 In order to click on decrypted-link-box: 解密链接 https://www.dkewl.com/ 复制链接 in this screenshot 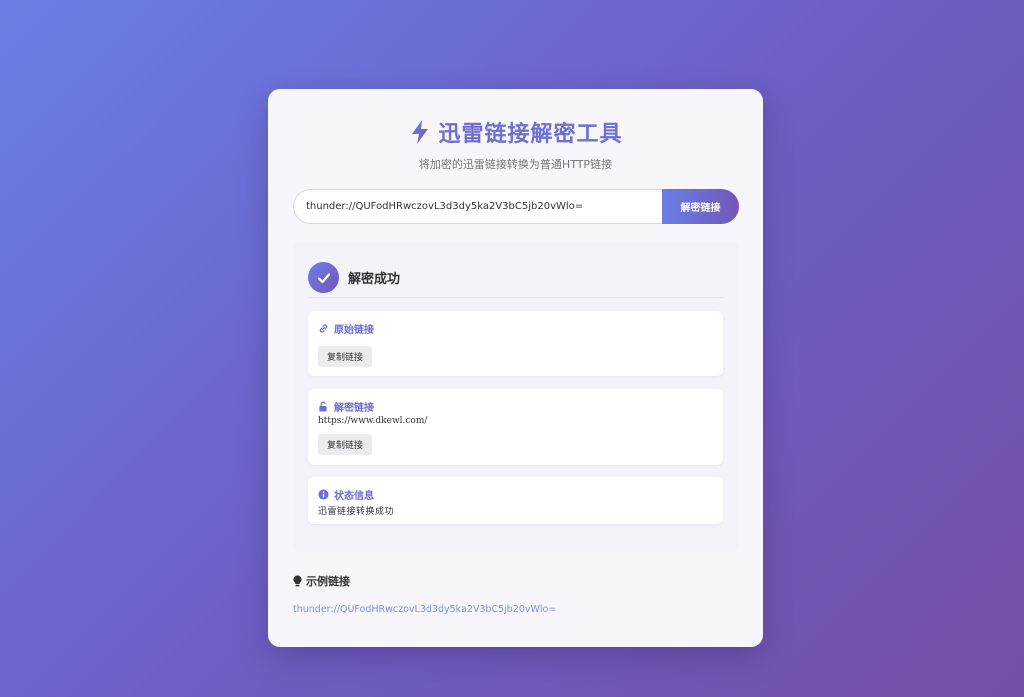, I will do `click(515, 427)`.